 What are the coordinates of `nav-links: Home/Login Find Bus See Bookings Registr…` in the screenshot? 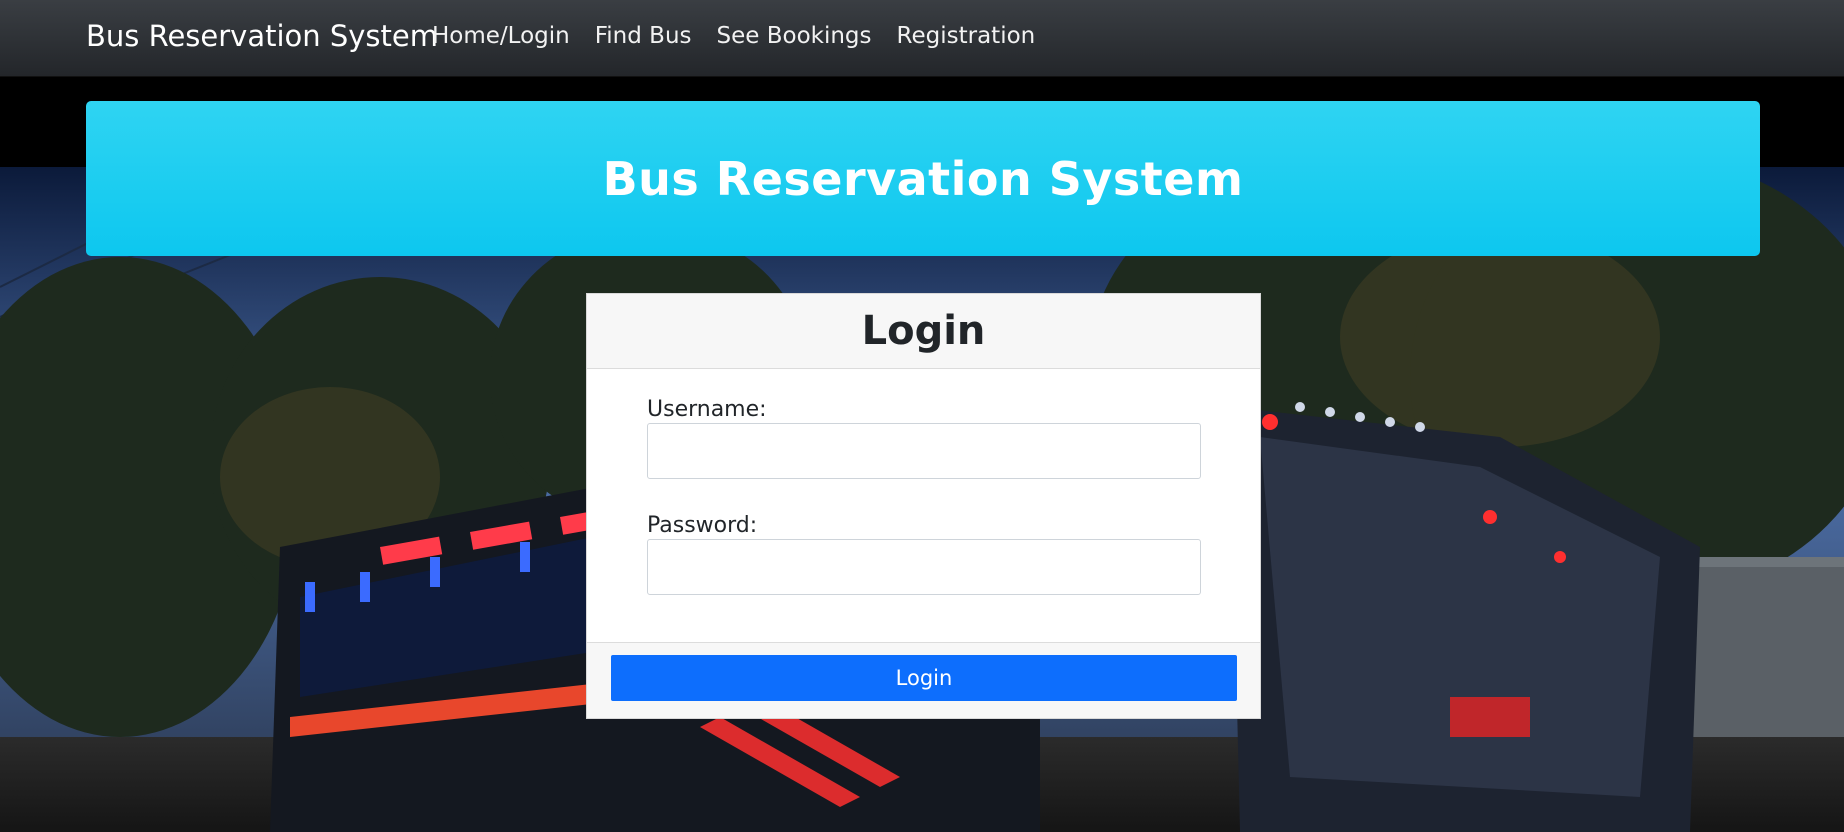 It's located at (733, 36).